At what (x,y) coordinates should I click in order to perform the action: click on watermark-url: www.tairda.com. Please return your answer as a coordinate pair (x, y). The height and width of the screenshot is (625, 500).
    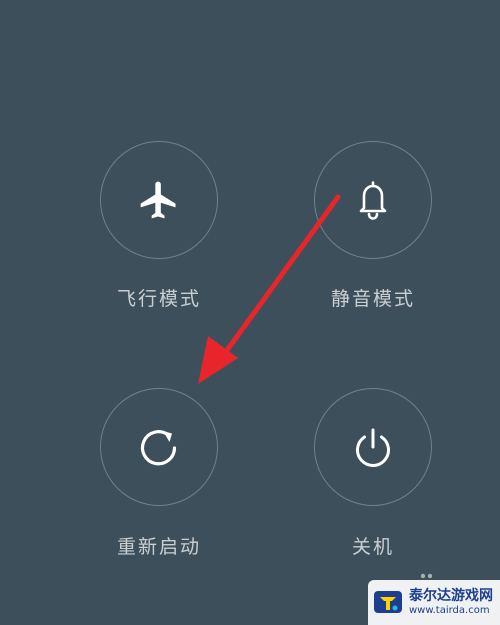
    Looking at the image, I should click on (449, 610).